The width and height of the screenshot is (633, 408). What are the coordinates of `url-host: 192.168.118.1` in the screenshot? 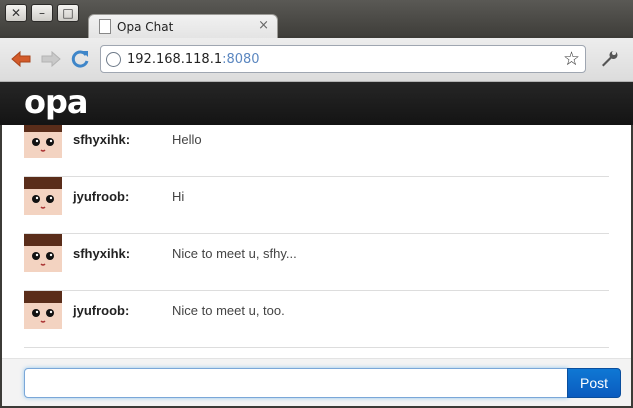 It's located at (175, 59).